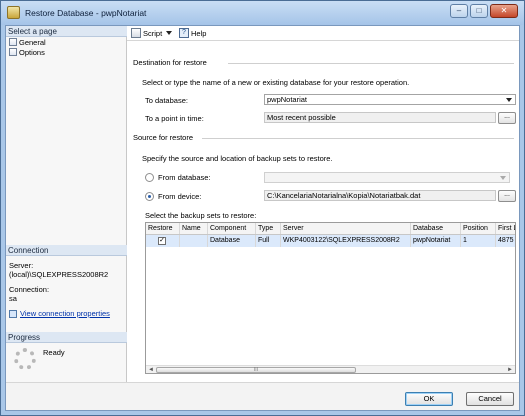 This screenshot has width=525, height=416. What do you see at coordinates (262, 13) in the screenshot?
I see `title-bar: Restore Database - pwpNotariat – □ ✕` at bounding box center [262, 13].